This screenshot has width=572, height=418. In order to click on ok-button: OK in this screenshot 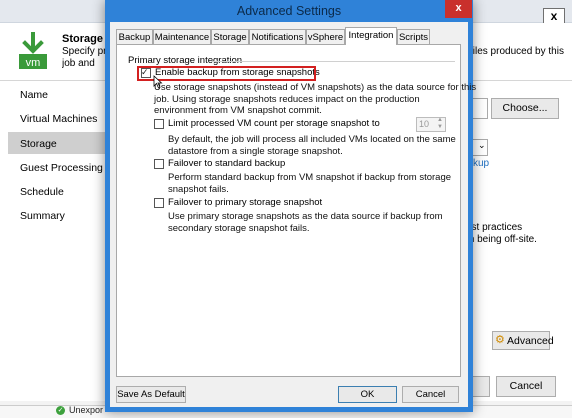, I will do `click(367, 394)`.